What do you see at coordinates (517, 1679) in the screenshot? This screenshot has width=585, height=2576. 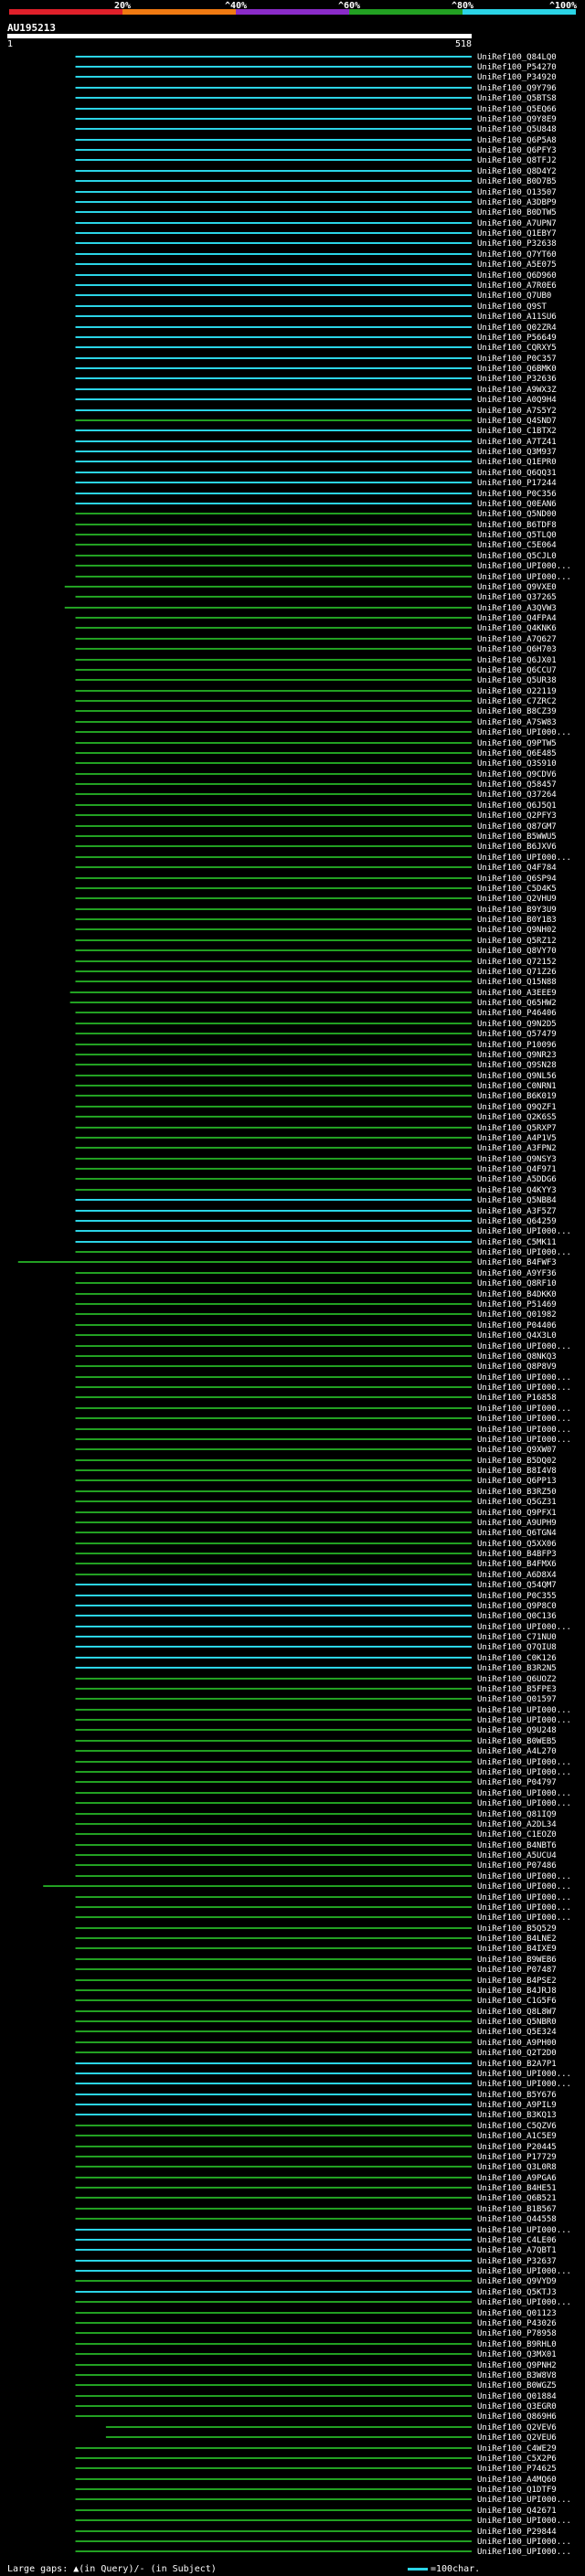 I see `hit-label: UniRef100_Q6UOZ2` at bounding box center [517, 1679].